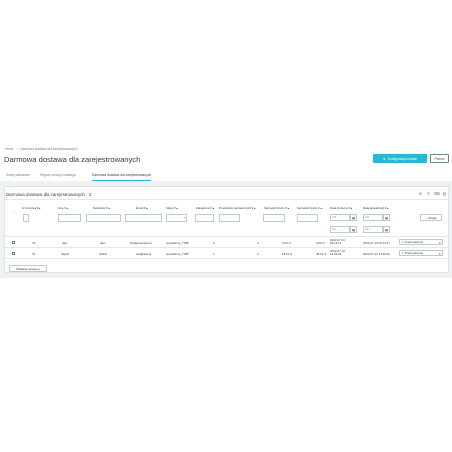 This screenshot has height=452, width=452. Describe the element at coordinates (437, 193) in the screenshot. I see `sql-icon: ⌨` at that location.